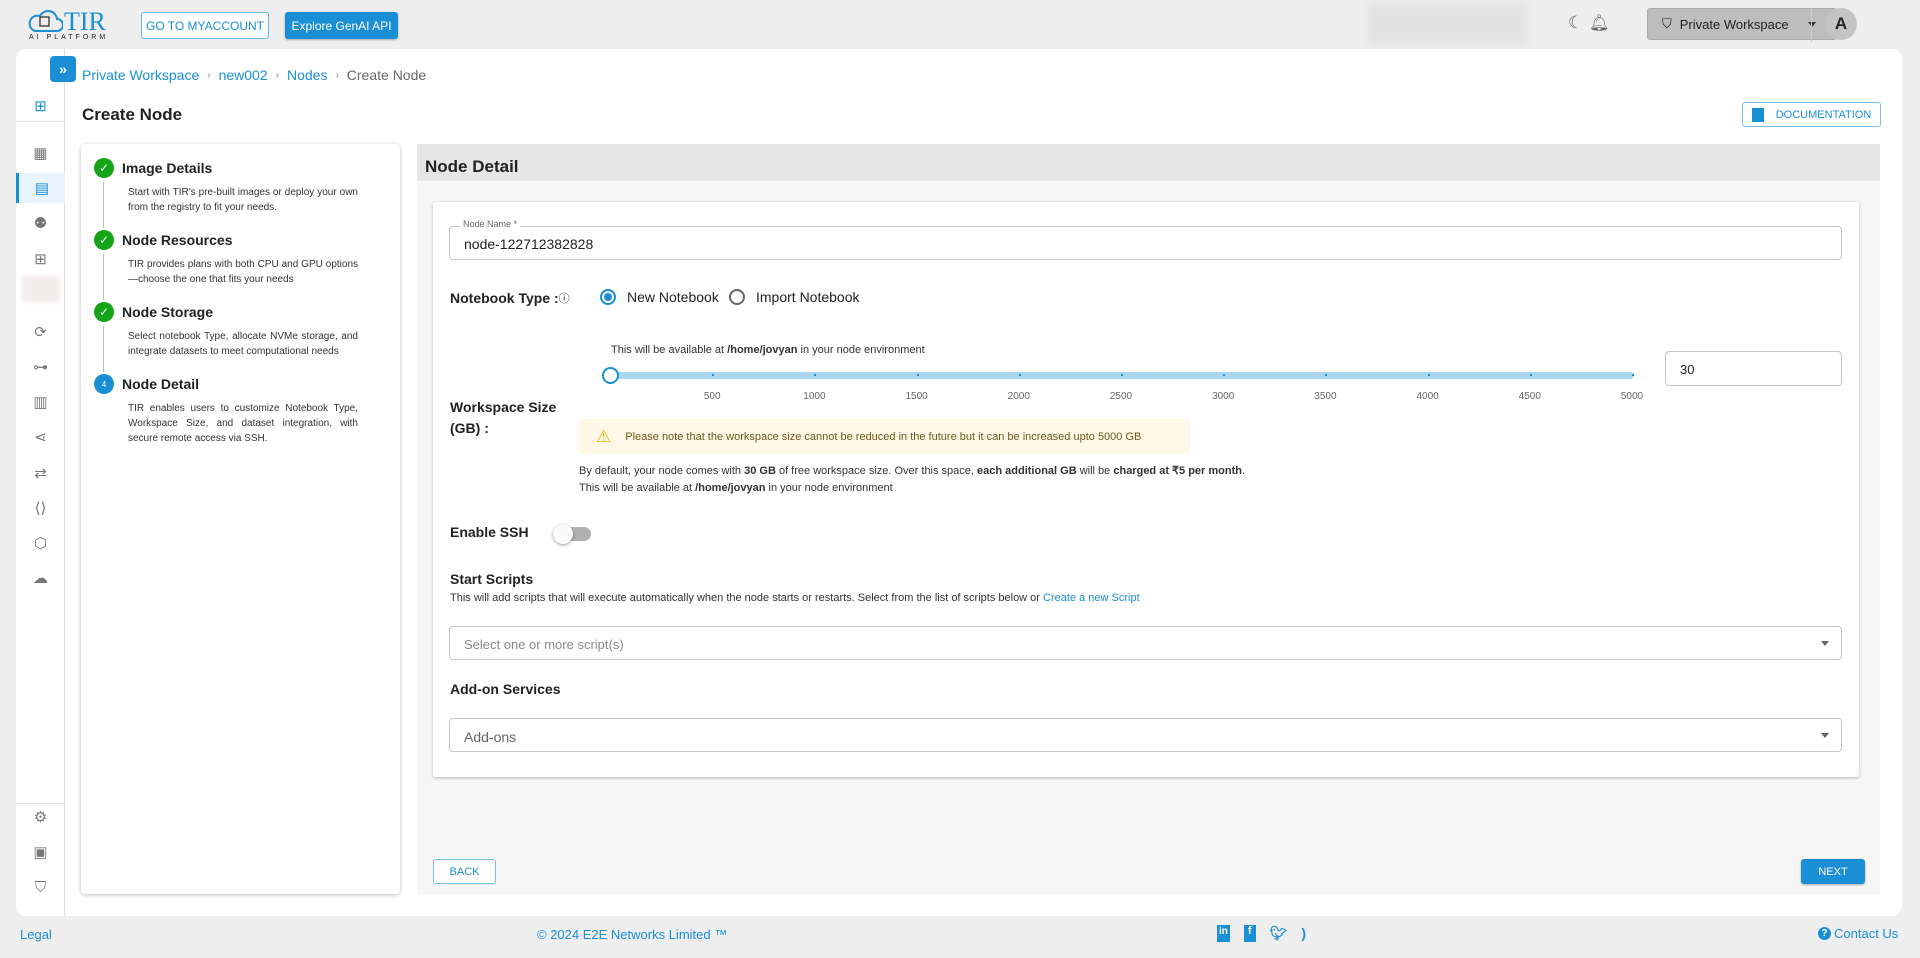 The width and height of the screenshot is (1920, 958). What do you see at coordinates (40, 223) in the screenshot?
I see `sidebar-robot-icon: ⚉` at bounding box center [40, 223].